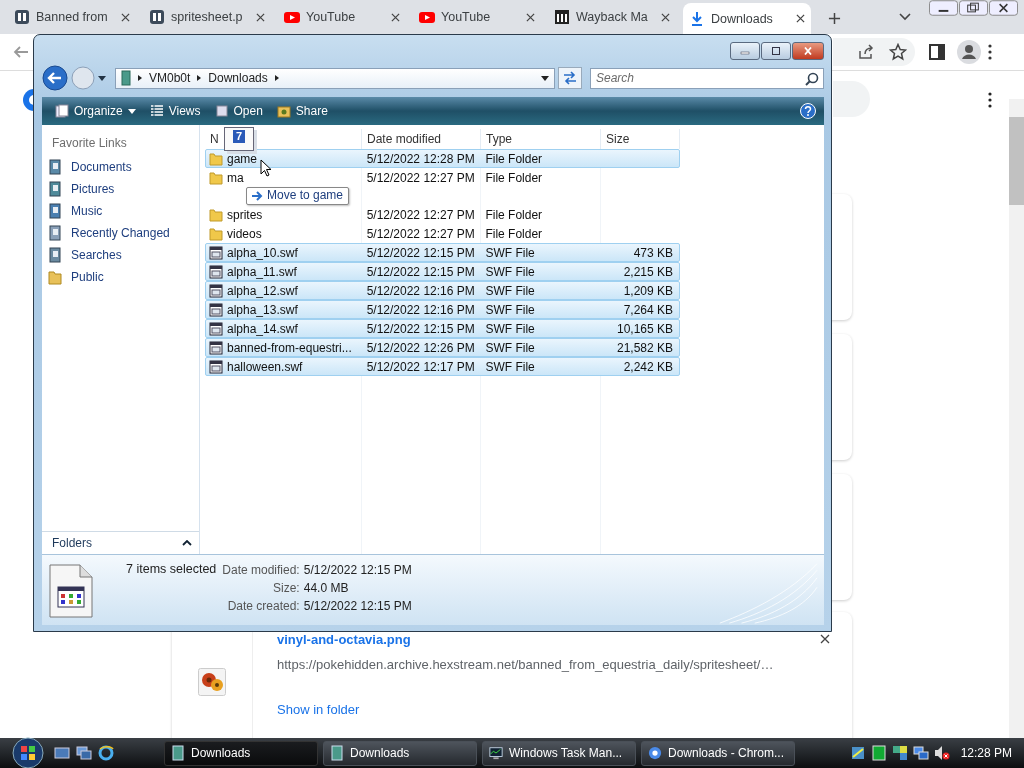 The image size is (1024, 768). What do you see at coordinates (898, 52) in the screenshot?
I see `star-icon` at bounding box center [898, 52].